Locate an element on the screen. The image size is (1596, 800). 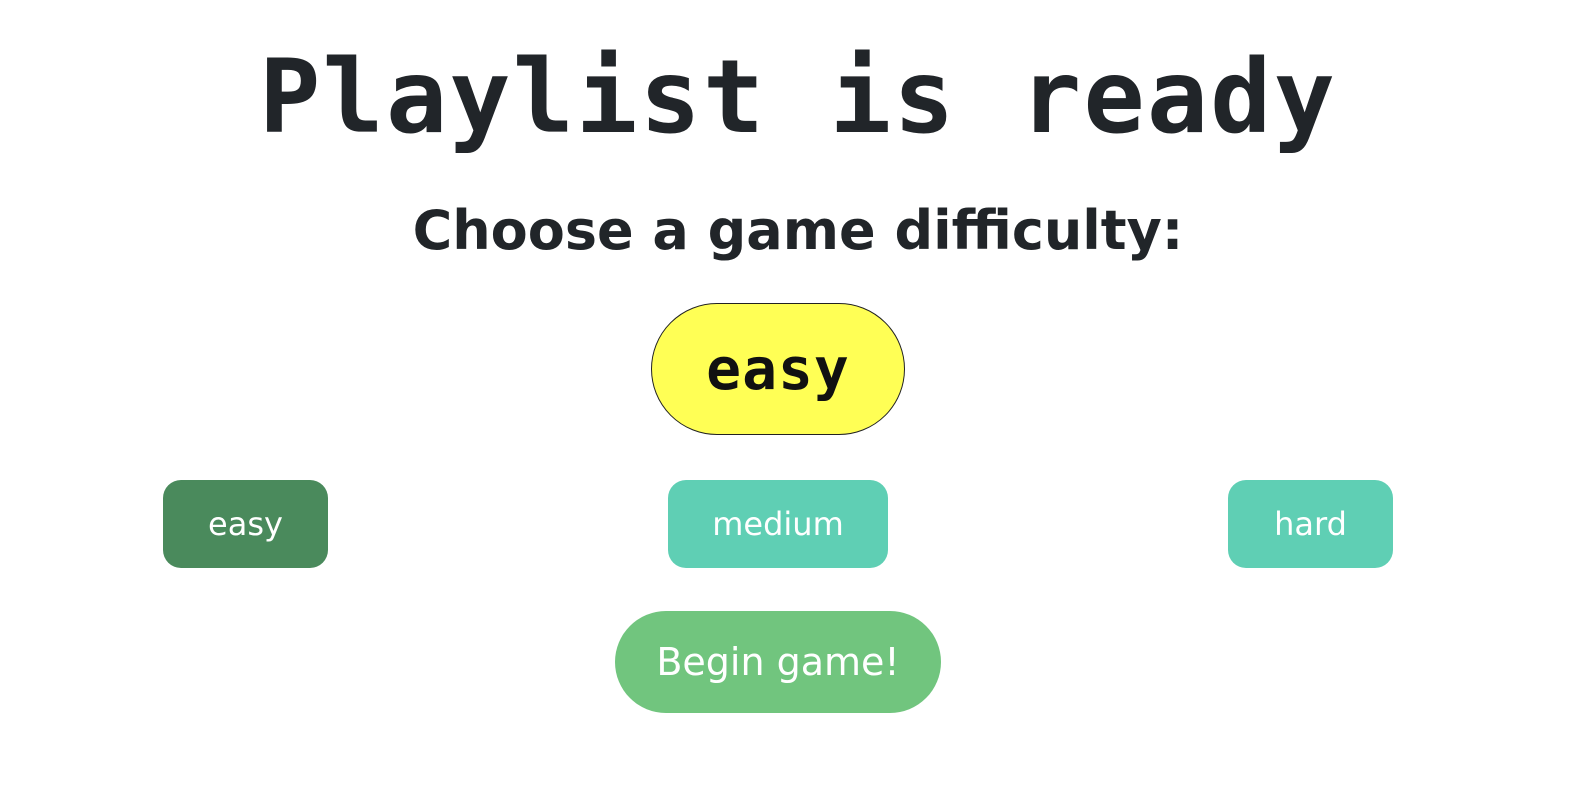
difficulty-hard-button: hard is located at coordinates (1310, 524).